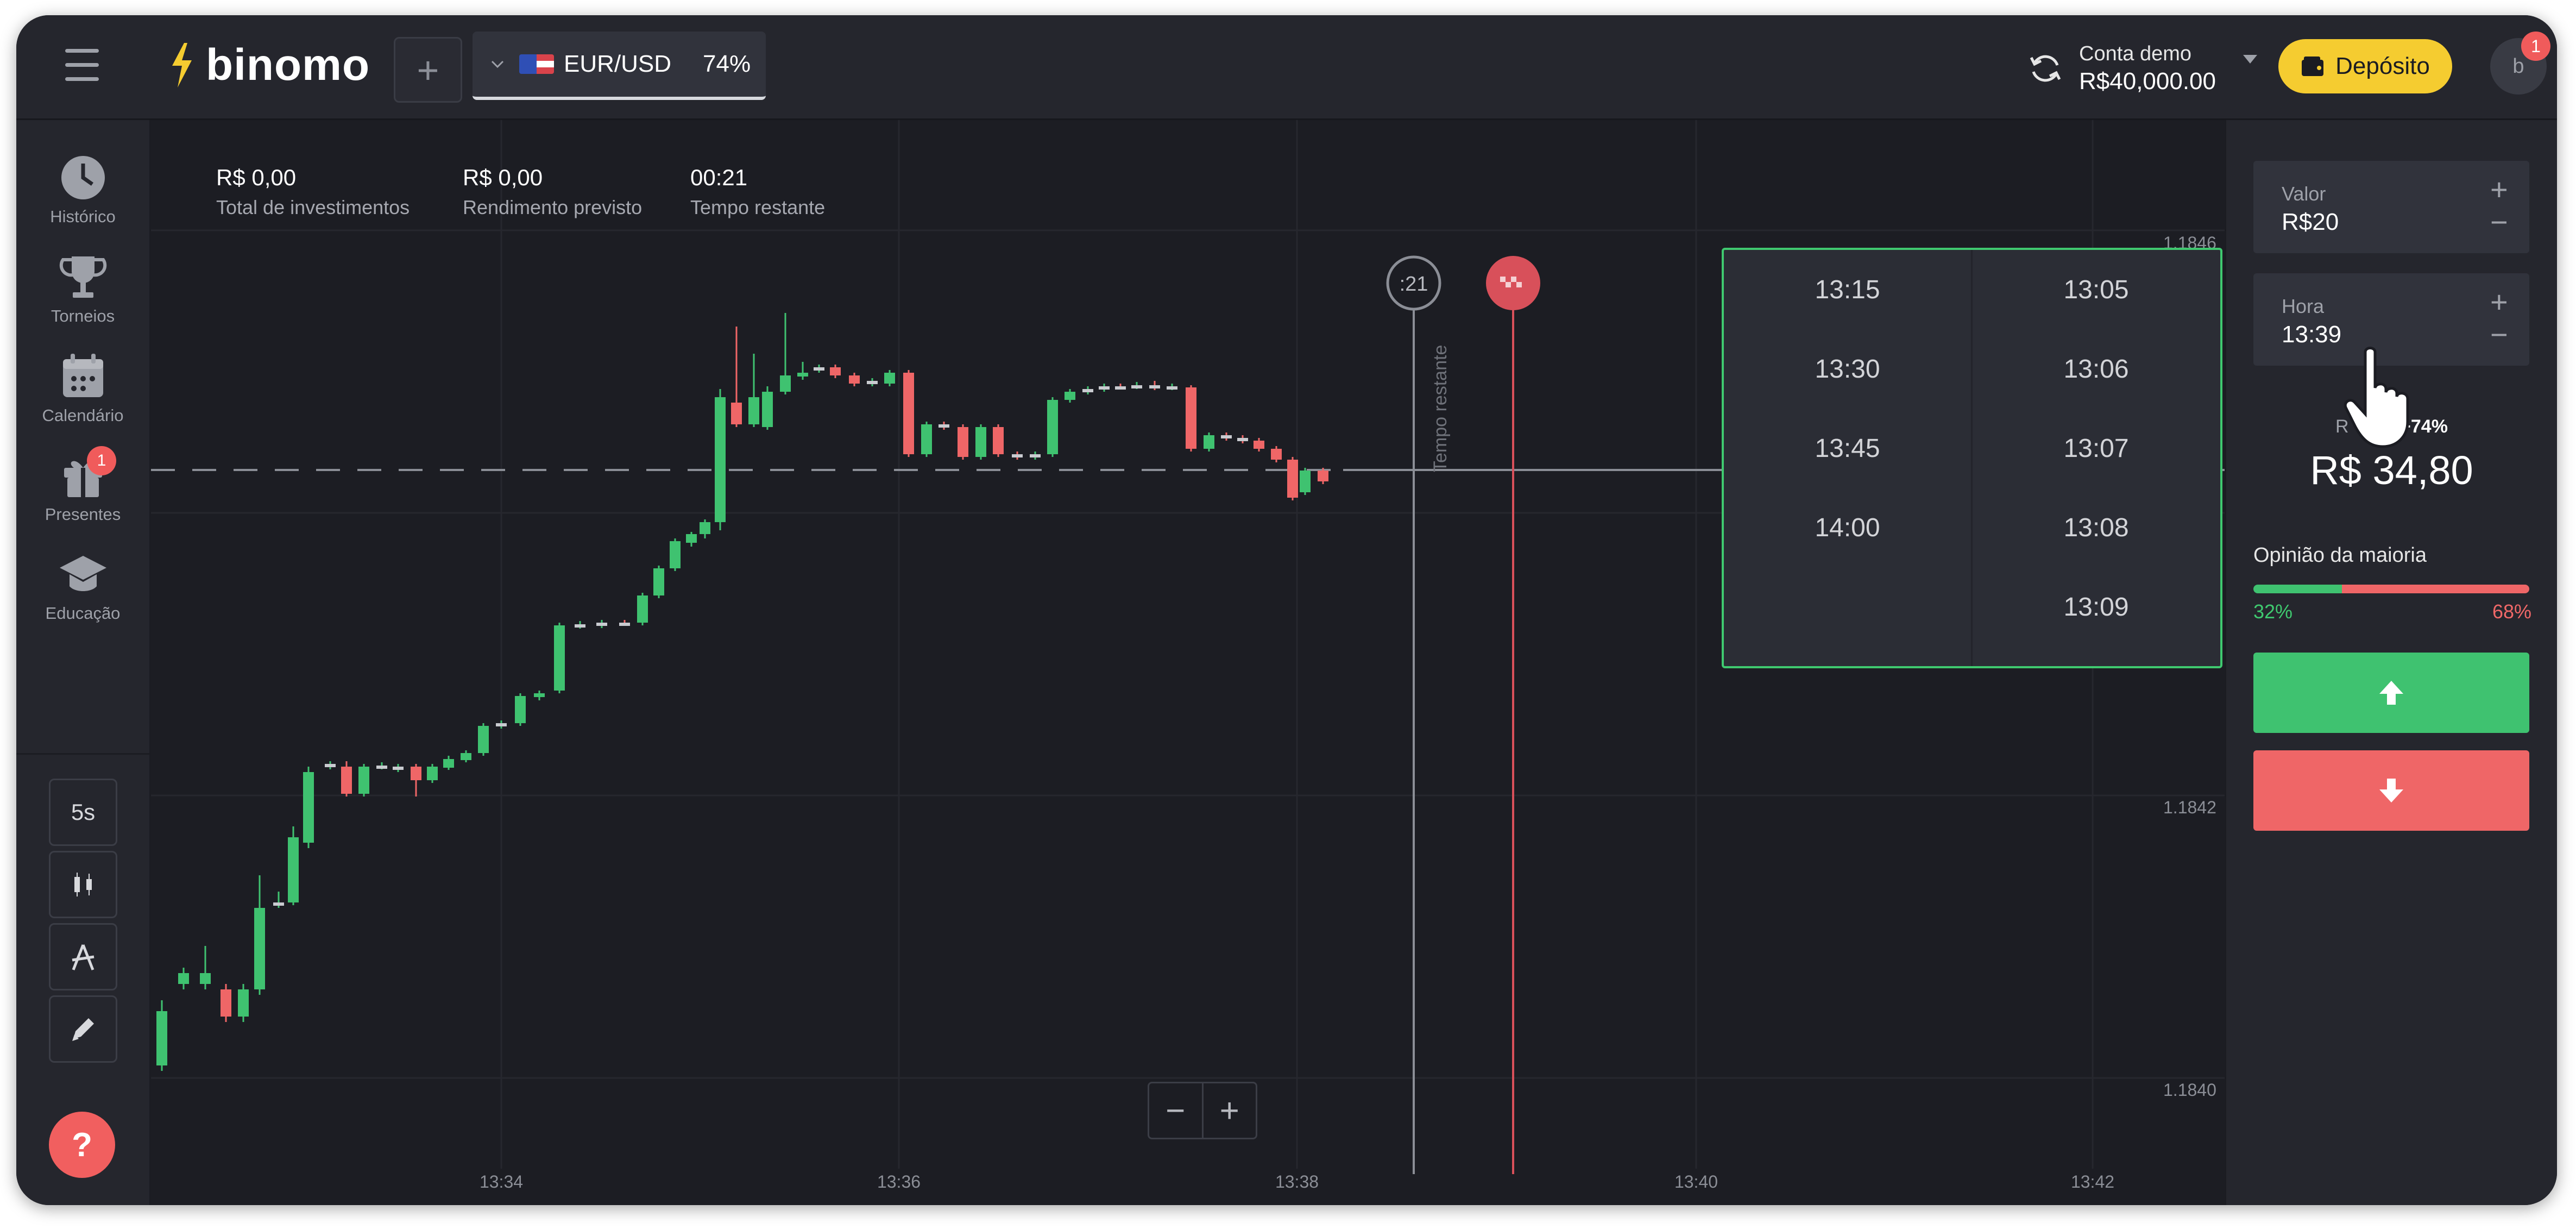 This screenshot has height=1229, width=2576. I want to click on stat-value: 00:21, so click(719, 178).